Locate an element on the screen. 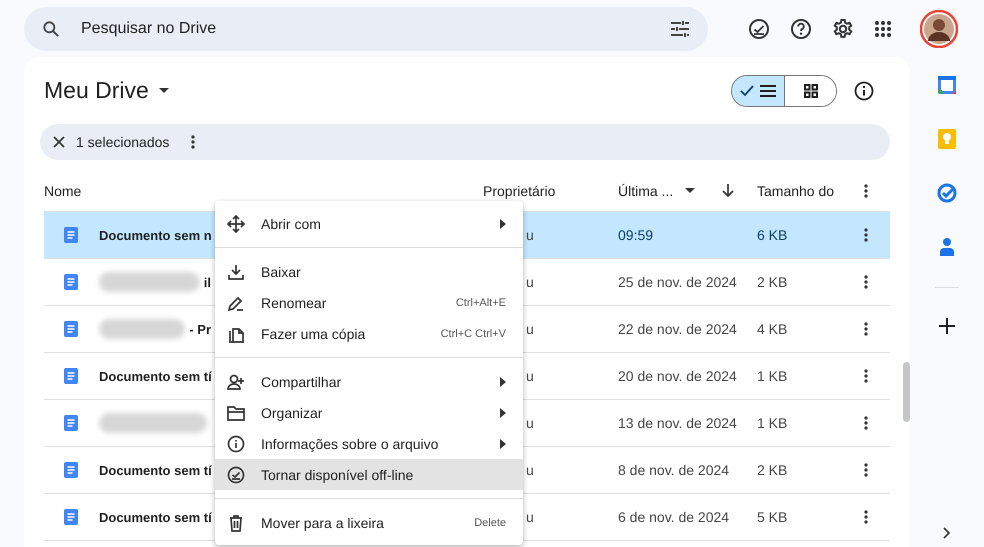 This screenshot has width=984, height=547. modified-cell-text: 25 de nov. de 2024 is located at coordinates (678, 282).